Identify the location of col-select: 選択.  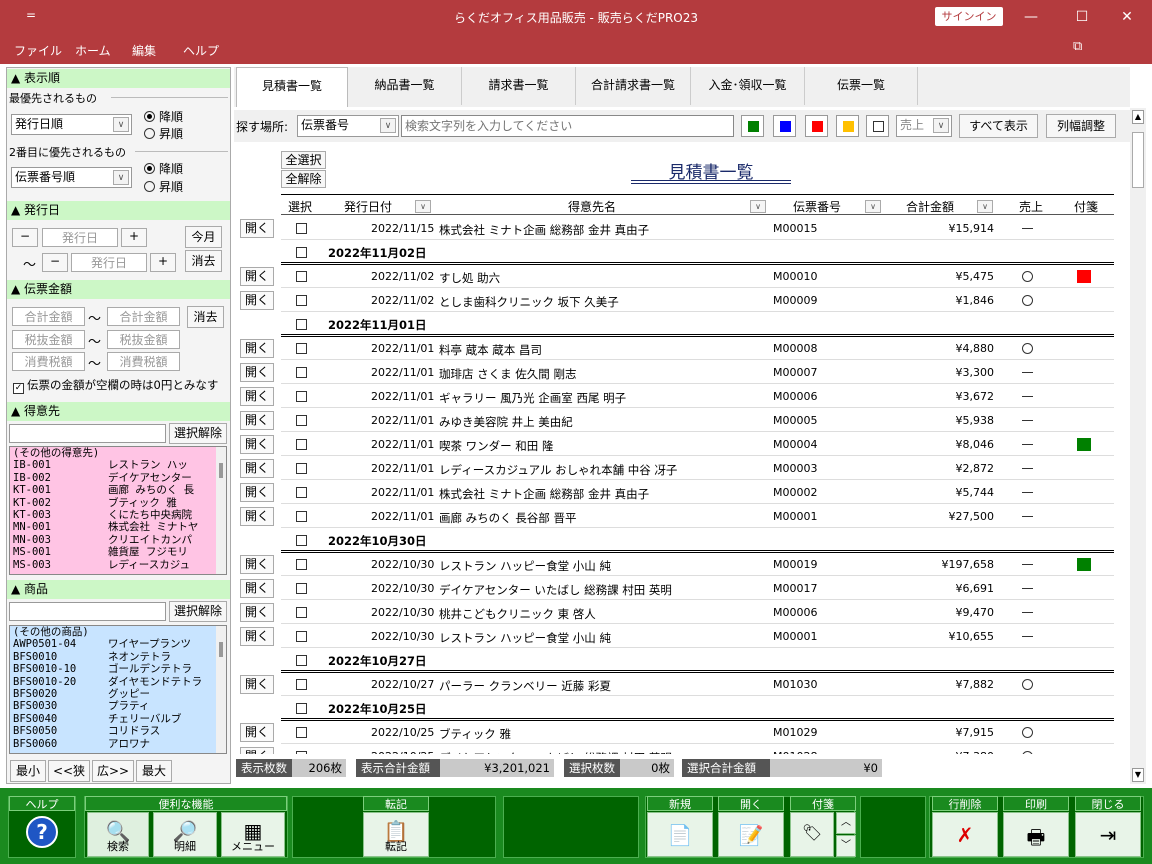
(300, 206).